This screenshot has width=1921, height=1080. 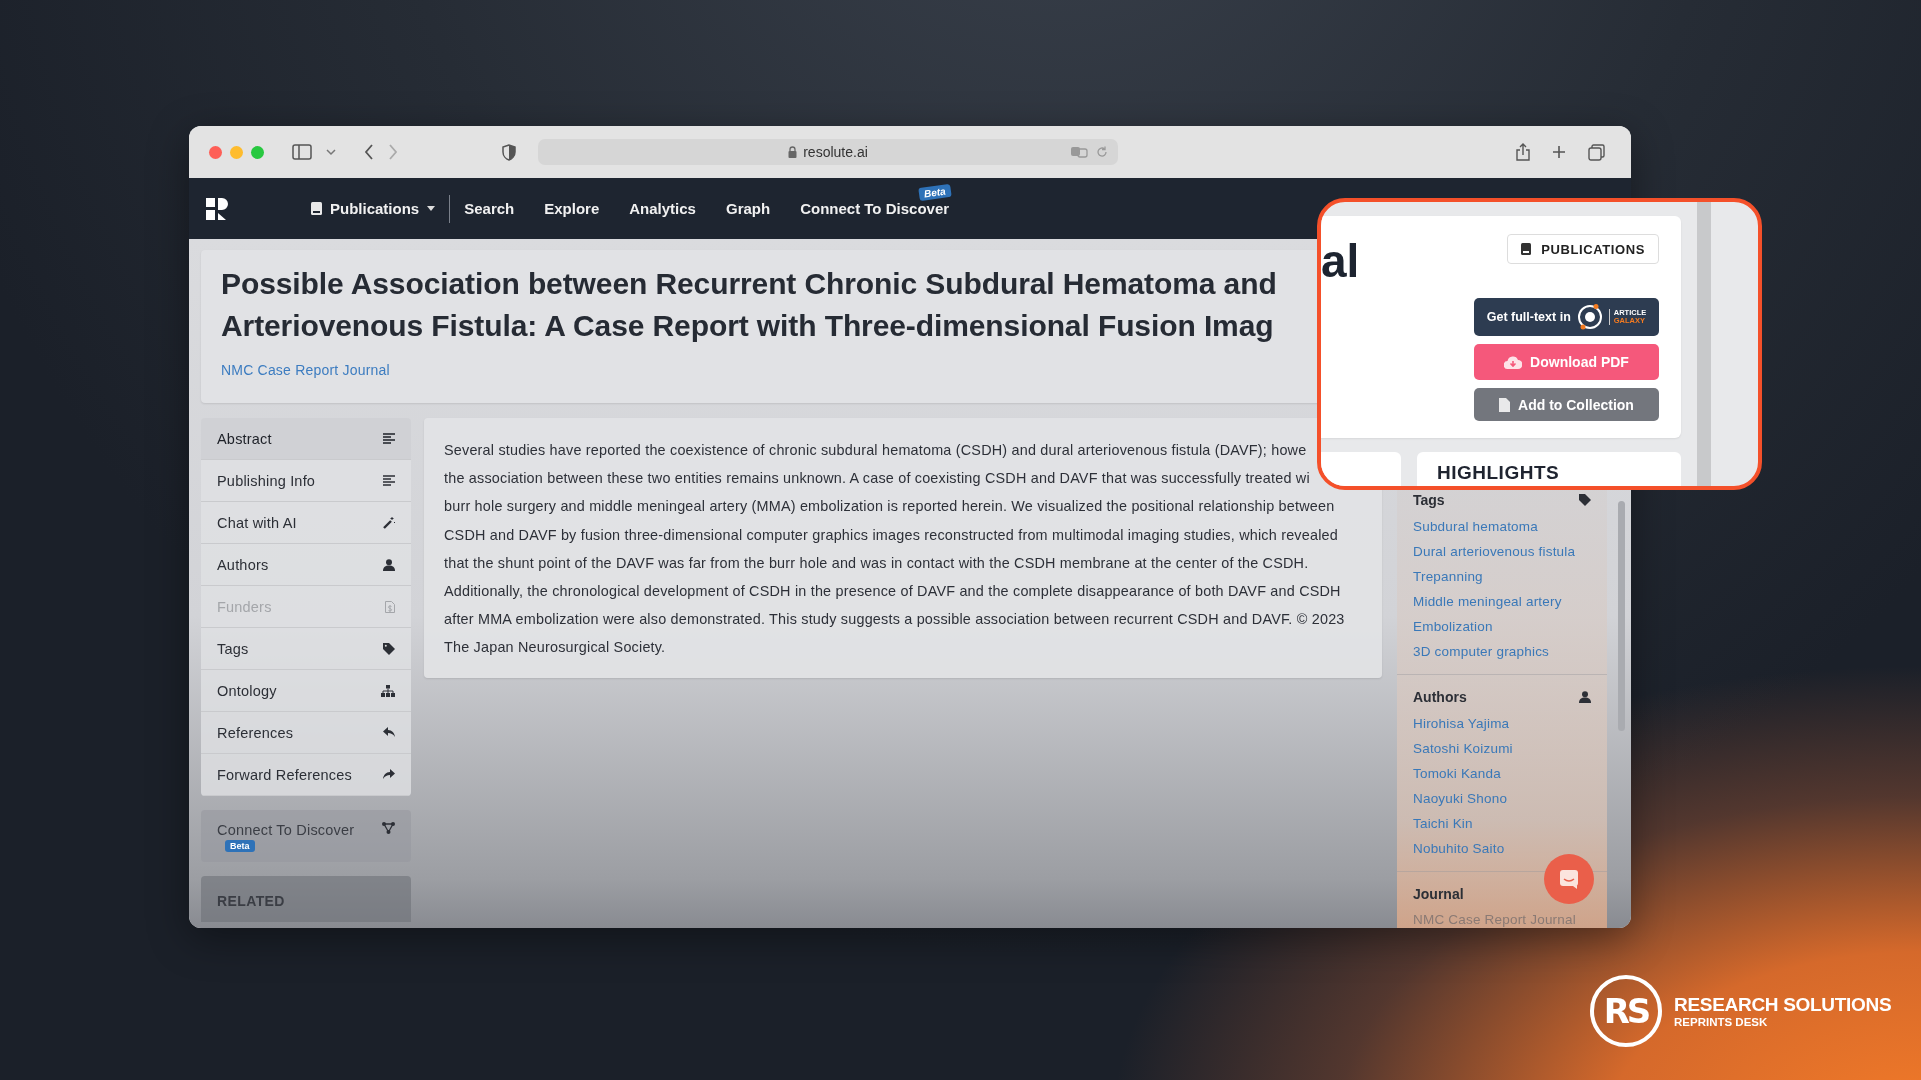 What do you see at coordinates (393, 152) in the screenshot?
I see `forward-icon` at bounding box center [393, 152].